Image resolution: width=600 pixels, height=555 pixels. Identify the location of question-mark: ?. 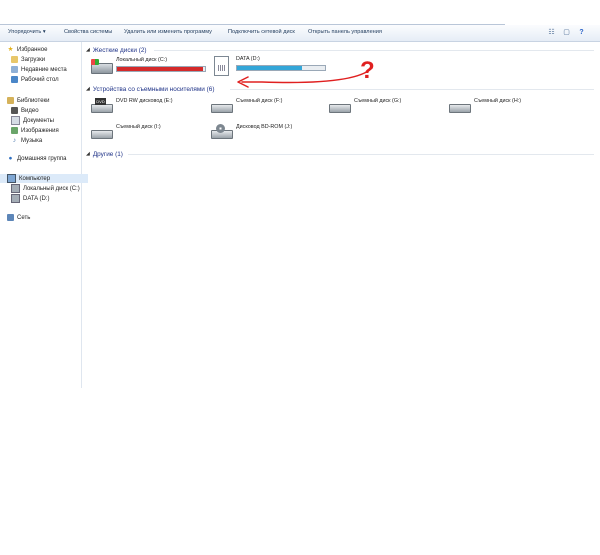
(367, 70).